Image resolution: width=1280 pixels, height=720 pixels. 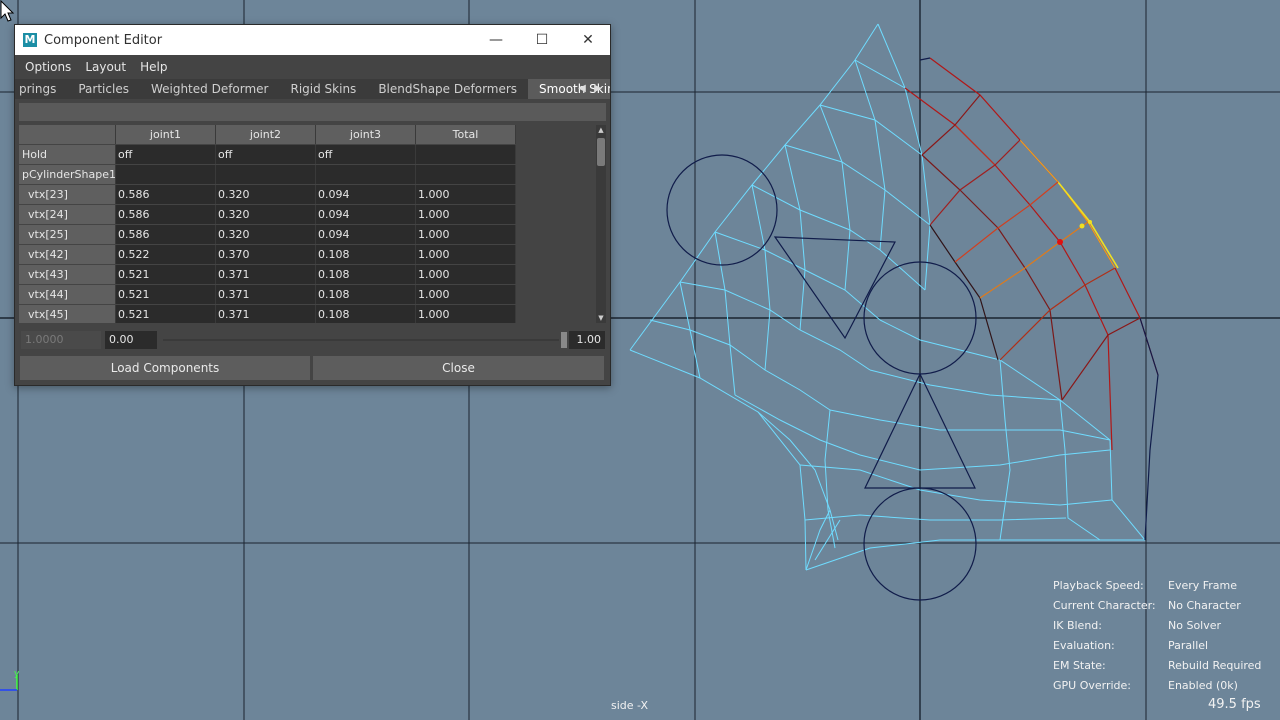 I want to click on window-title: Component Editor, so click(x=103, y=40).